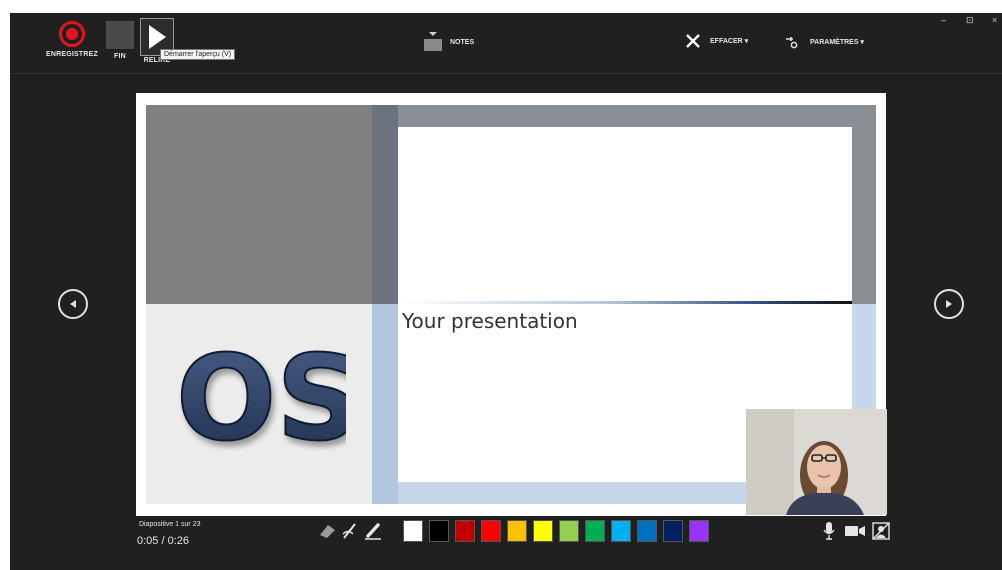 This screenshot has height=570, width=1002. What do you see at coordinates (71, 34) in the screenshot?
I see `record-icon` at bounding box center [71, 34].